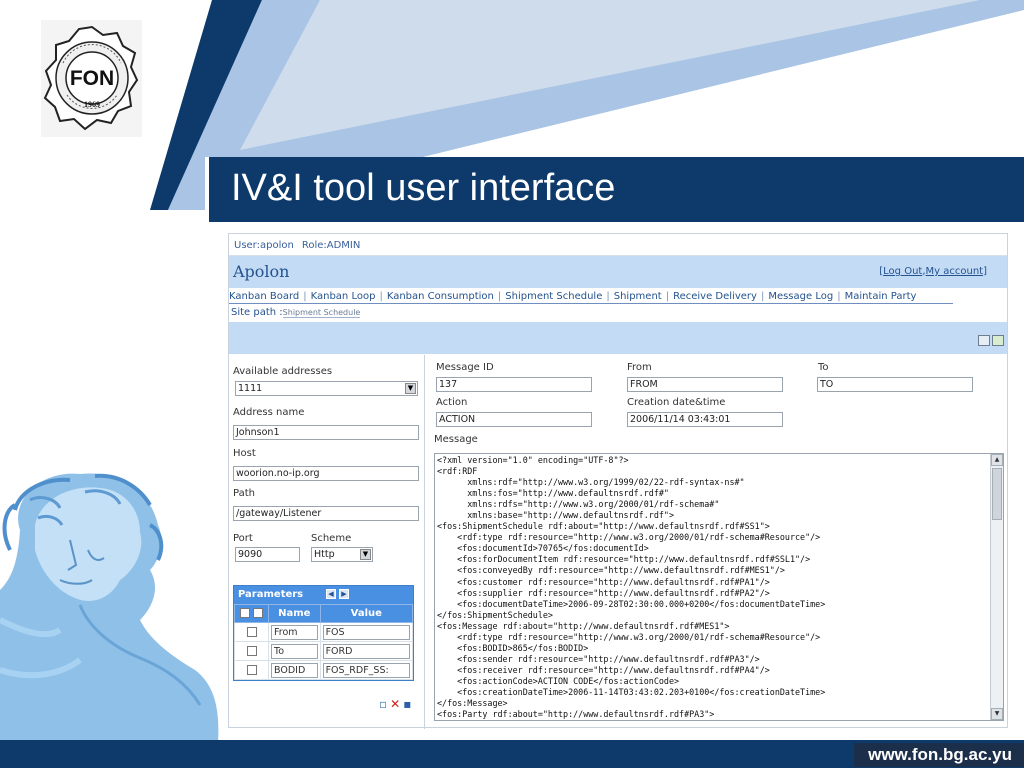  Describe the element at coordinates (244, 493) in the screenshot. I see `path-label: Path` at that location.